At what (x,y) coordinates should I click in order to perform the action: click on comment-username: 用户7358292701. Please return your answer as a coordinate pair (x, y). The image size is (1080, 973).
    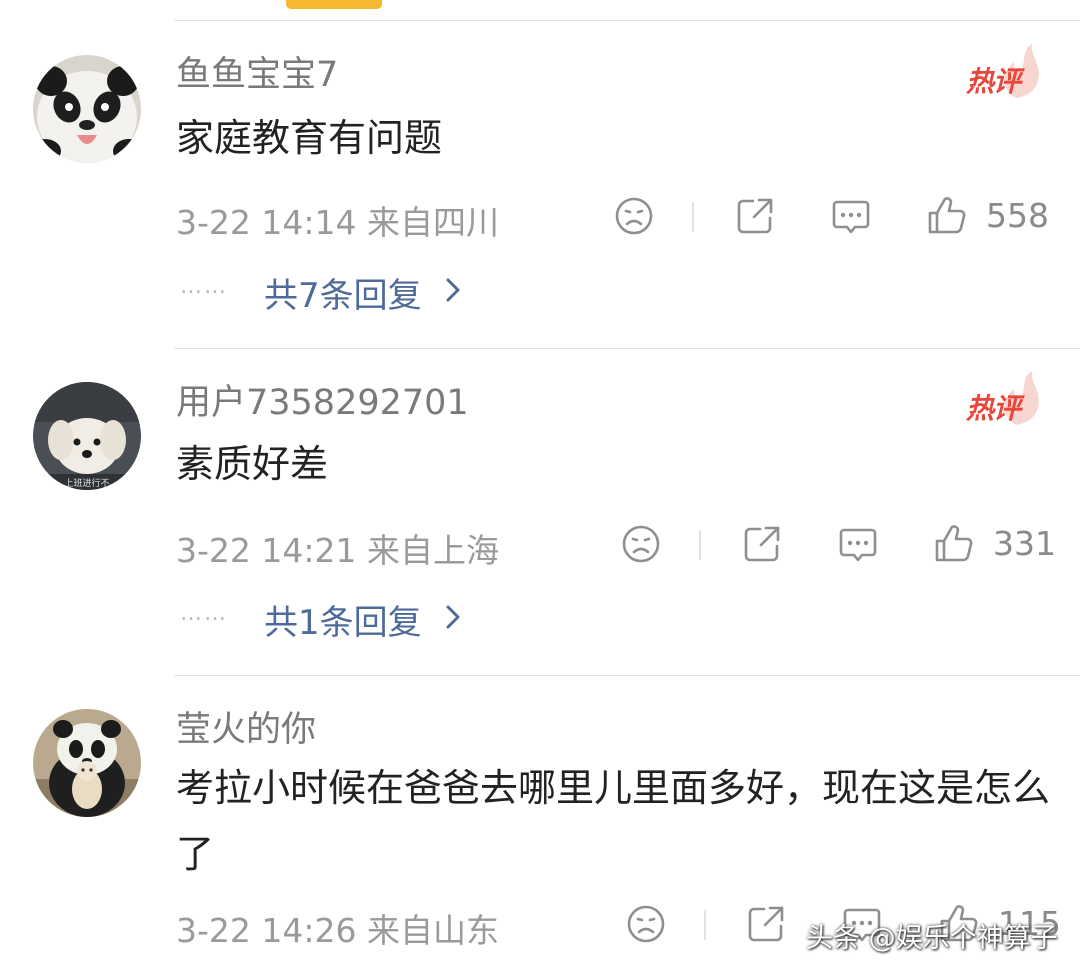
    Looking at the image, I should click on (322, 403).